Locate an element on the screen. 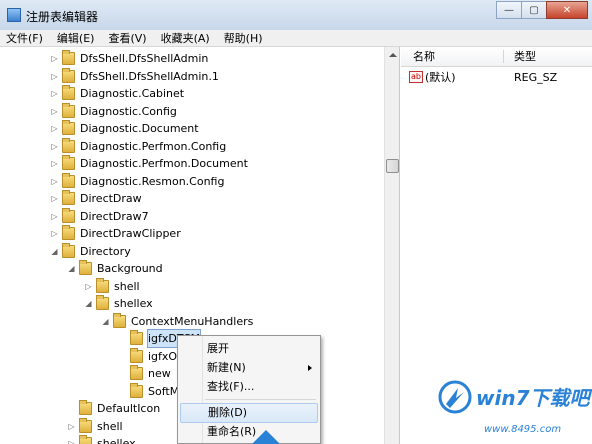 Image resolution: width=592 pixels, height=444 pixels. tree-item: ▷ DfsShell.DfsShellAdmin.1 is located at coordinates (134, 76).